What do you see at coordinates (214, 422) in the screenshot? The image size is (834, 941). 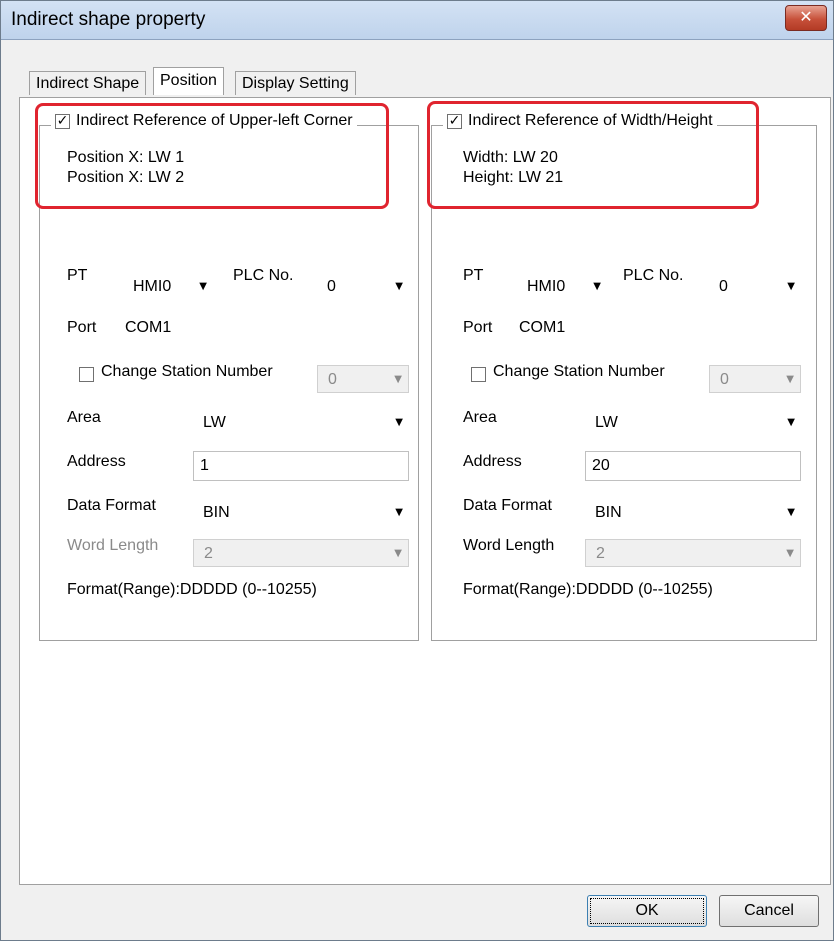 I see `left-area-value: LW` at bounding box center [214, 422].